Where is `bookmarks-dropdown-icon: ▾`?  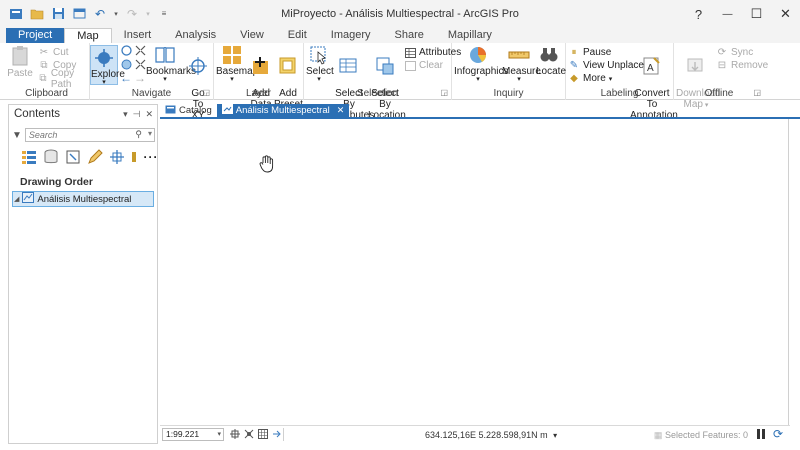
bookmarks-dropdown-icon: ▾ is located at coordinates (165, 79).